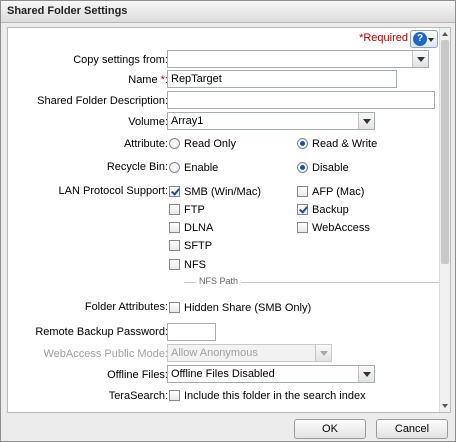  Describe the element at coordinates (113, 191) in the screenshot. I see `lan-protocol-label: LAN Protocol Support:` at that location.